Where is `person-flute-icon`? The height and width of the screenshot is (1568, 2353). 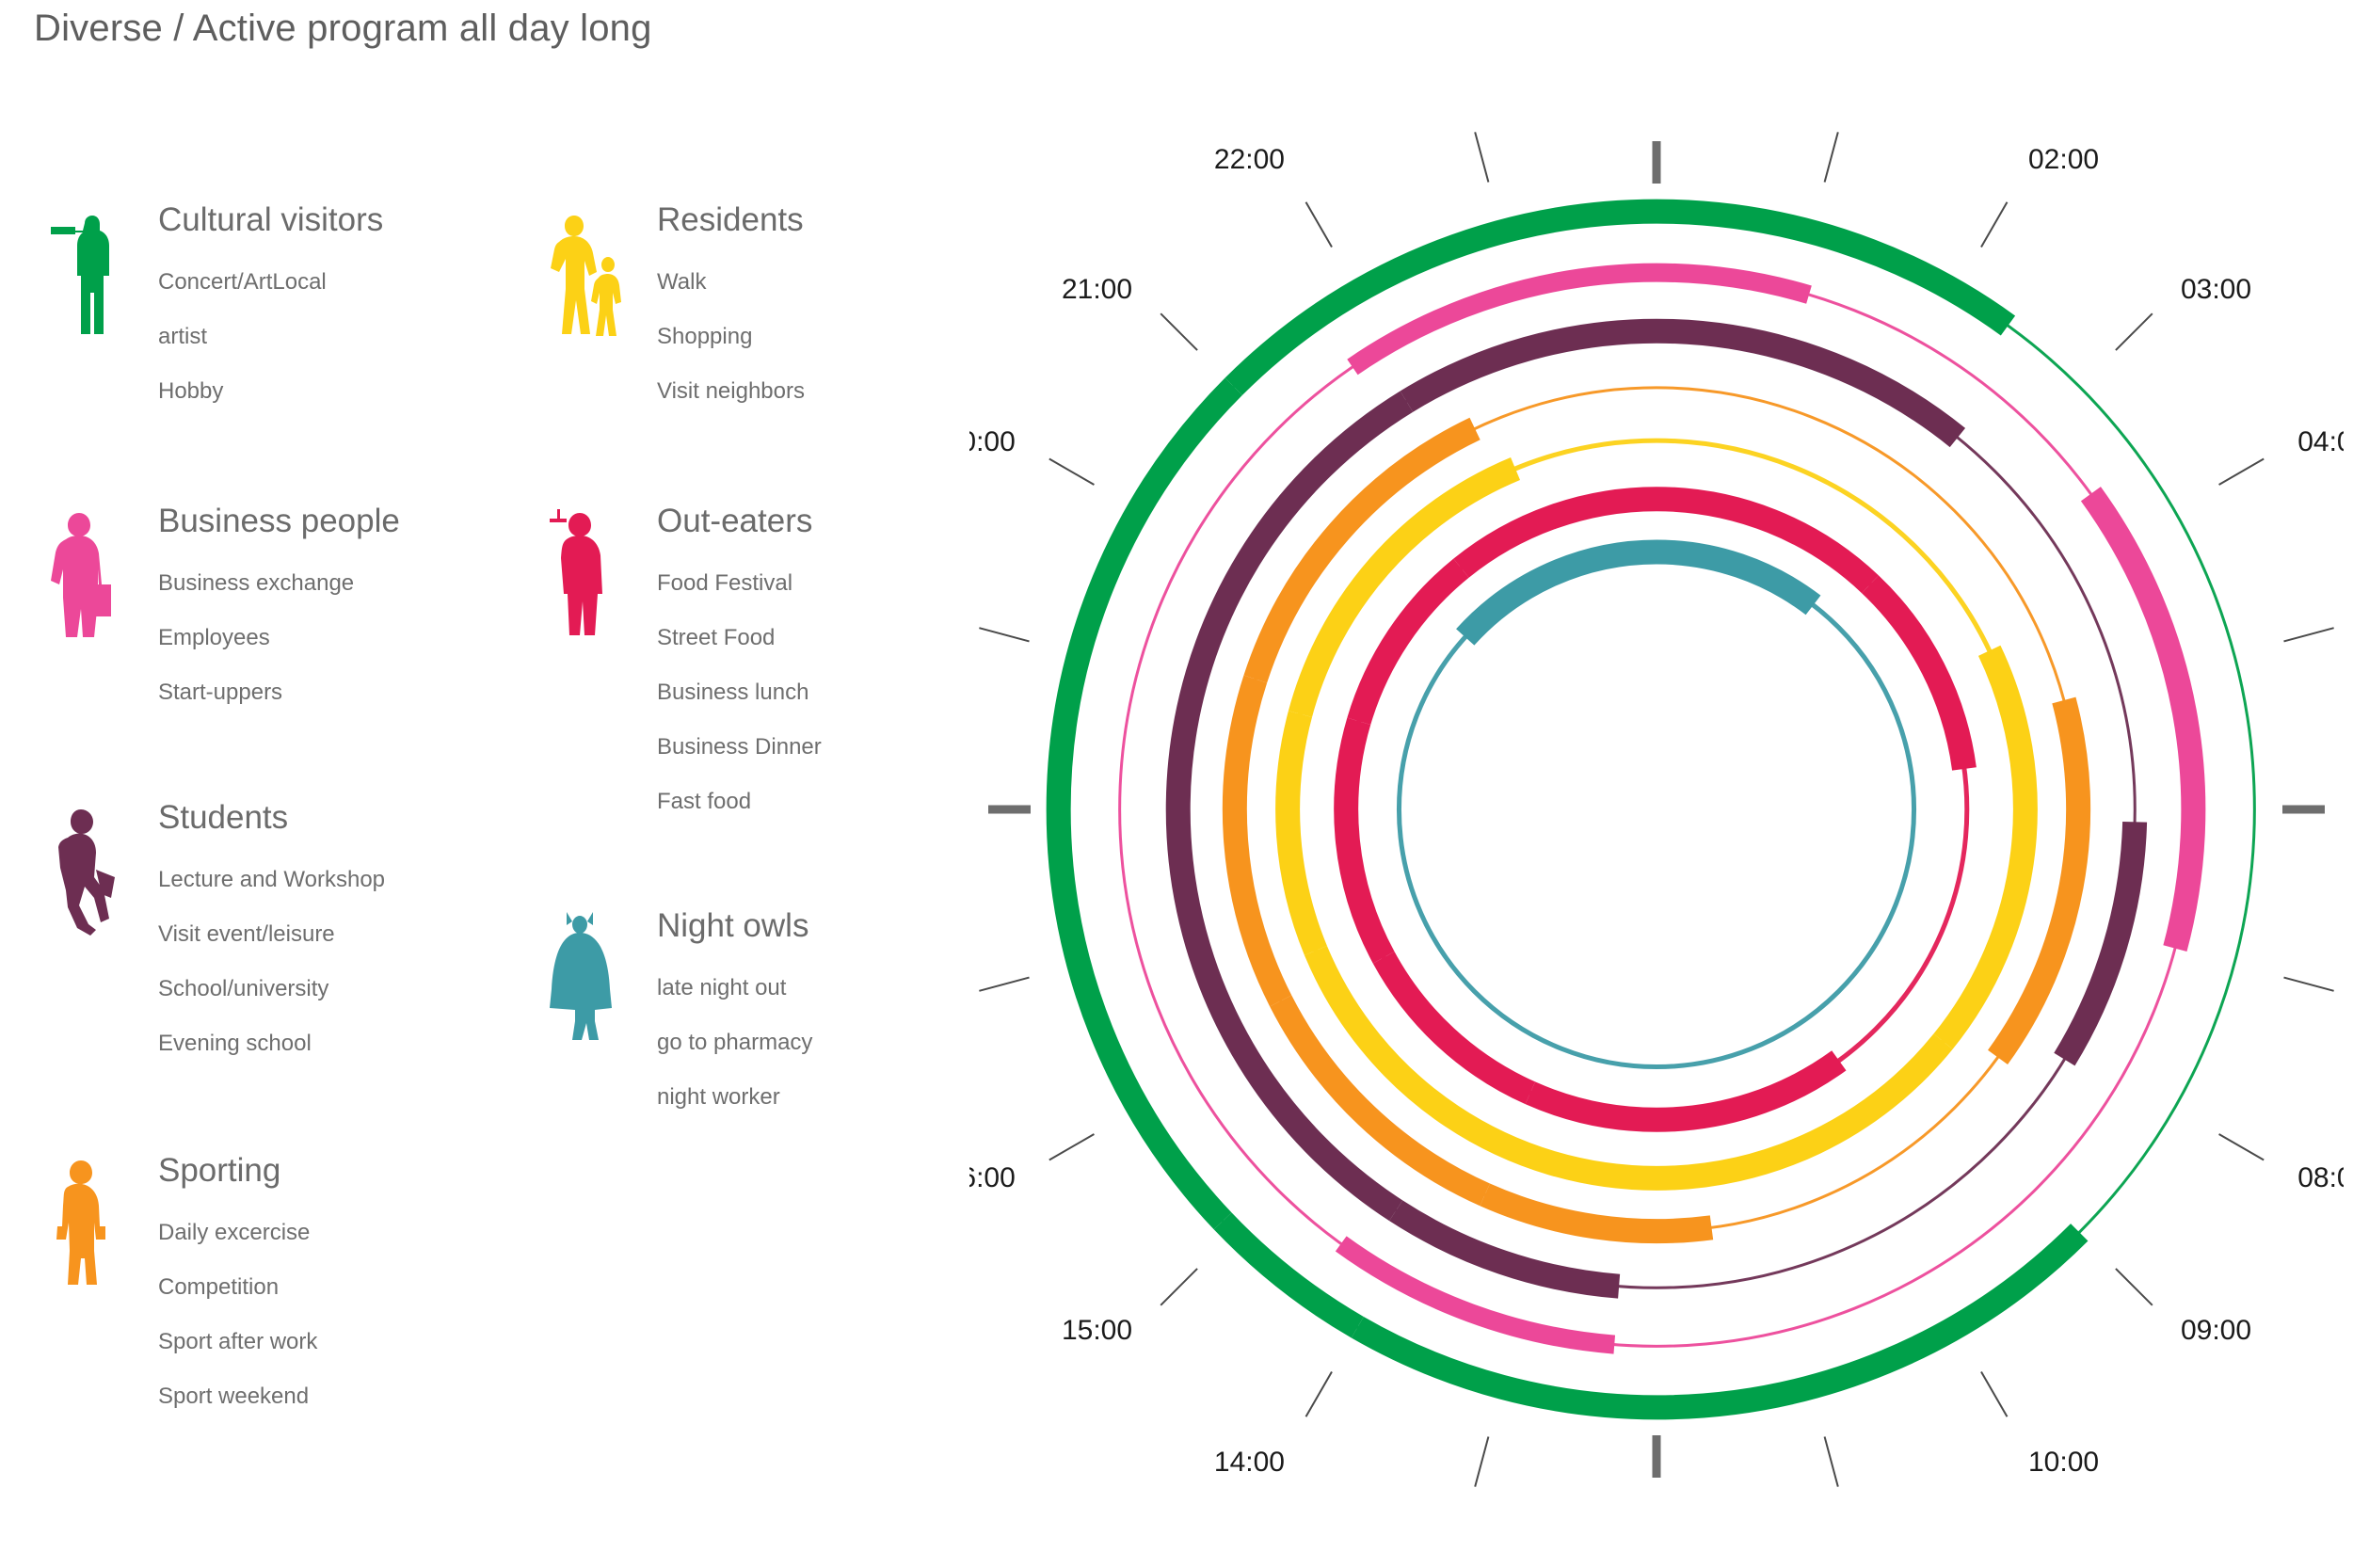 person-flute-icon is located at coordinates (87, 273).